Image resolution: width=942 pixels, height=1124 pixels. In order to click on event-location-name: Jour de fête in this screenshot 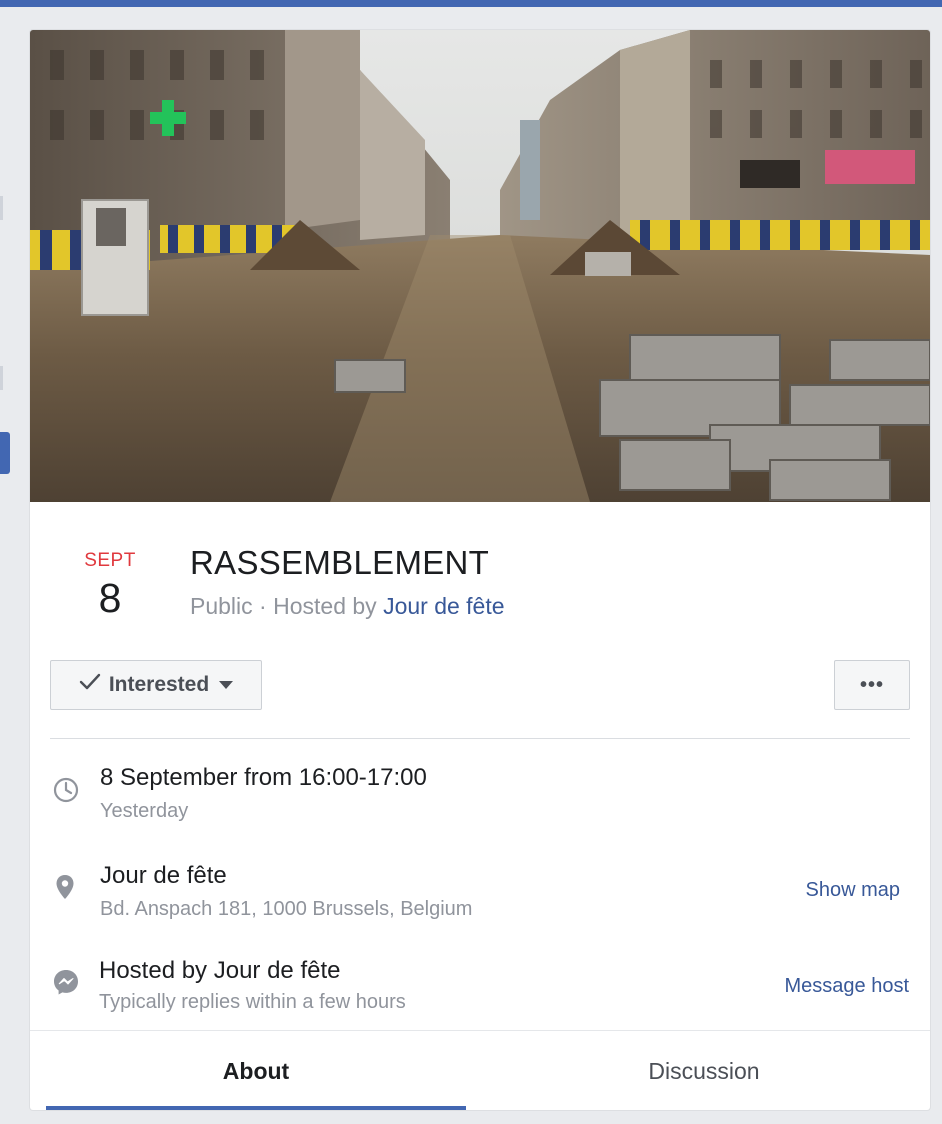, I will do `click(163, 876)`.